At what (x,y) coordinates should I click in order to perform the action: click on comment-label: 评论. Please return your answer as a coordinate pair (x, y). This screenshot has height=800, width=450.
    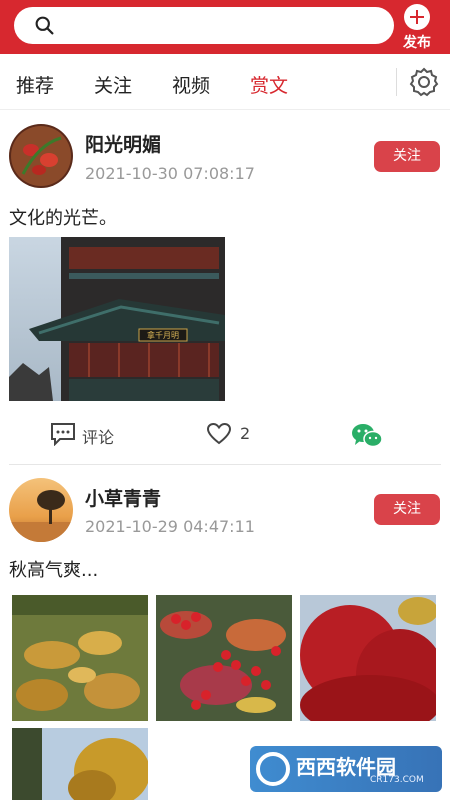
    Looking at the image, I should click on (98, 437).